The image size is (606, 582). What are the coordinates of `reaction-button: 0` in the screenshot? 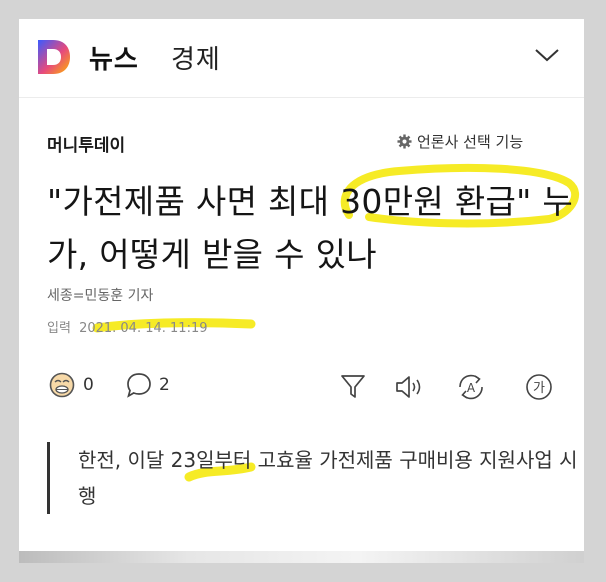 It's located at (70, 385).